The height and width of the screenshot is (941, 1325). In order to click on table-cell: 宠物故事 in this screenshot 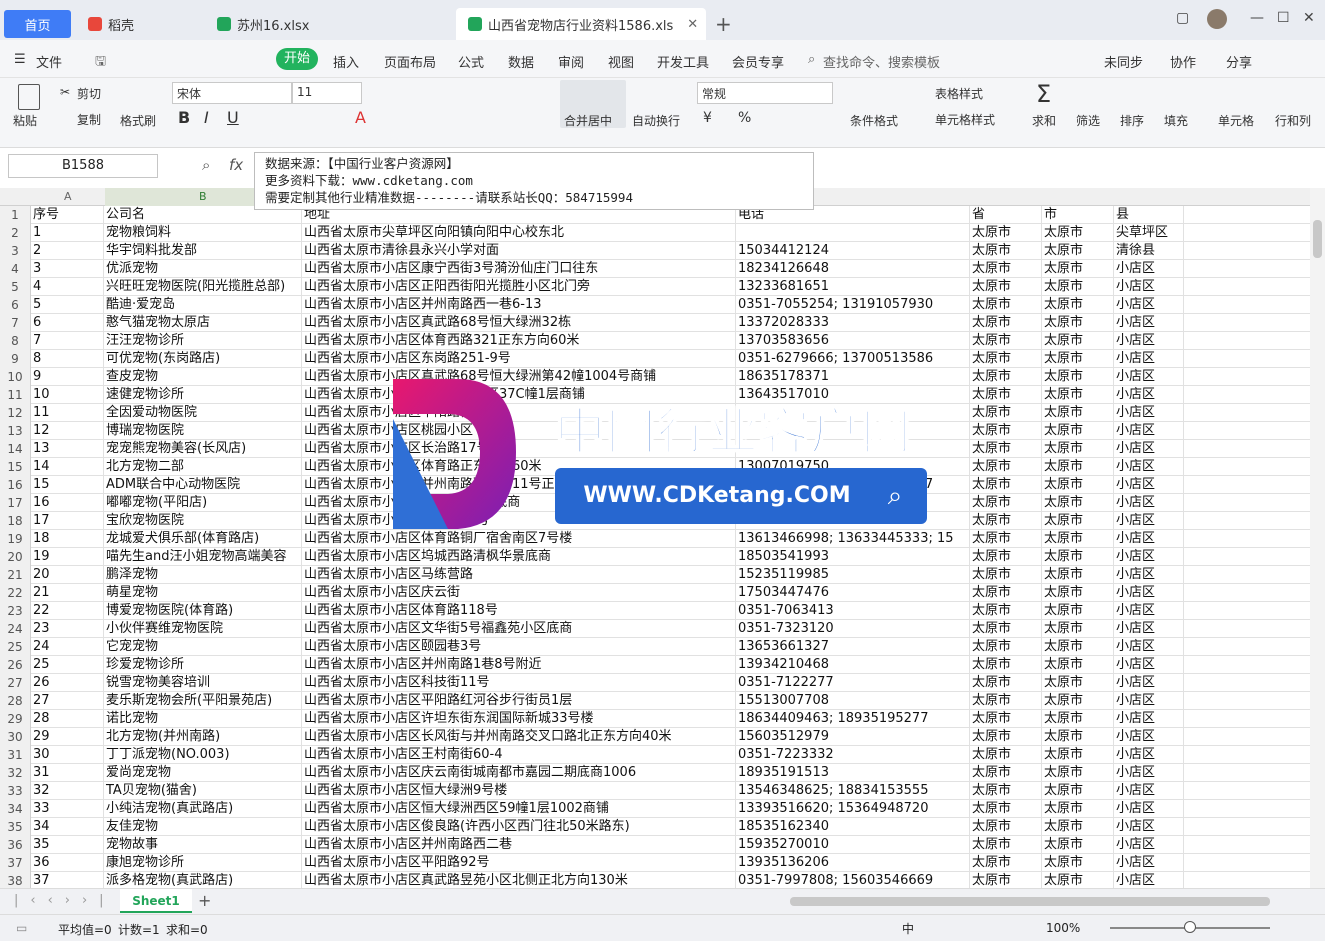, I will do `click(203, 845)`.